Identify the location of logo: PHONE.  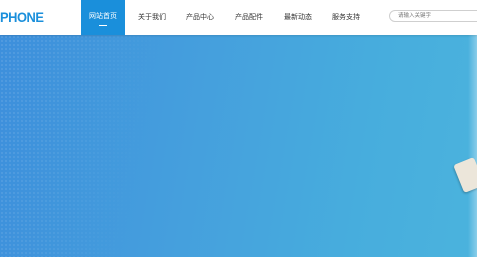
(22, 17).